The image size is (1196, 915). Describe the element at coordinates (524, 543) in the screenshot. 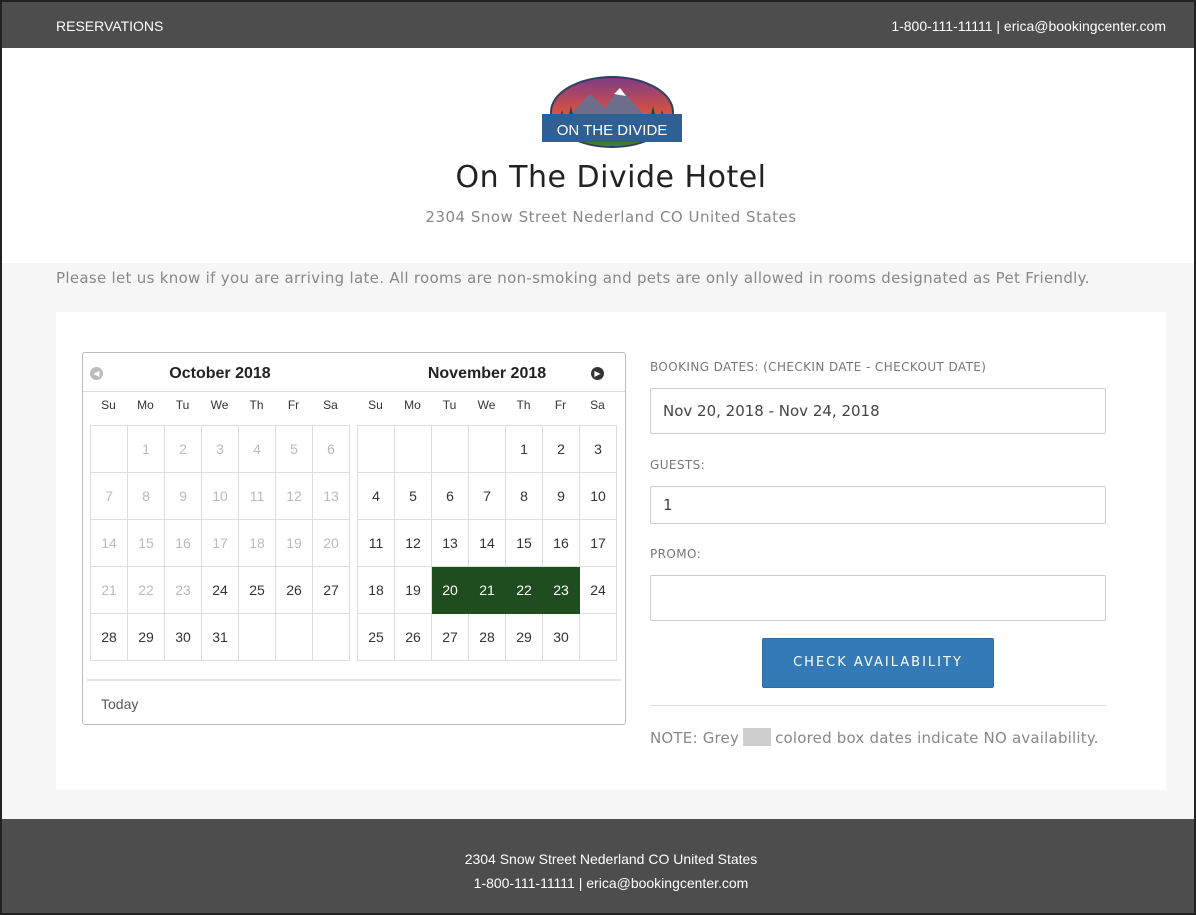

I see `day-cell: 15` at that location.